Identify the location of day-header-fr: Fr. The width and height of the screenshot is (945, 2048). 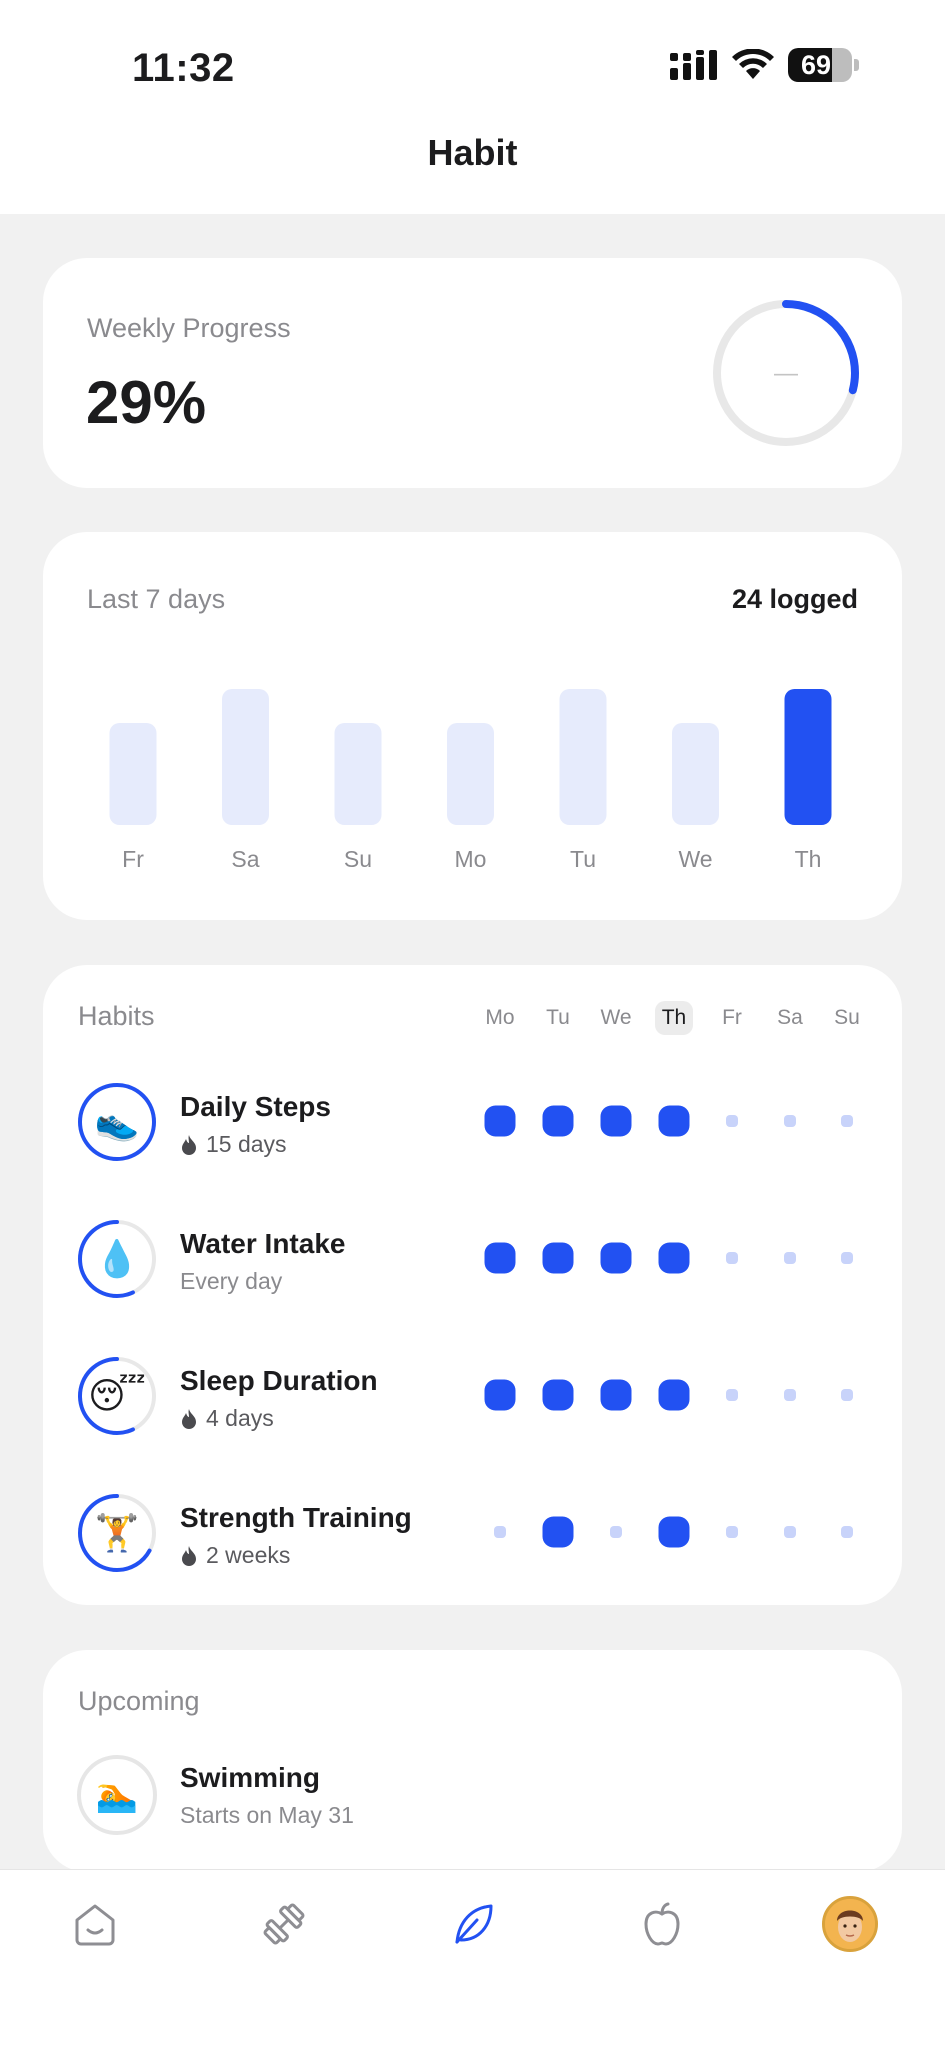
(732, 1017).